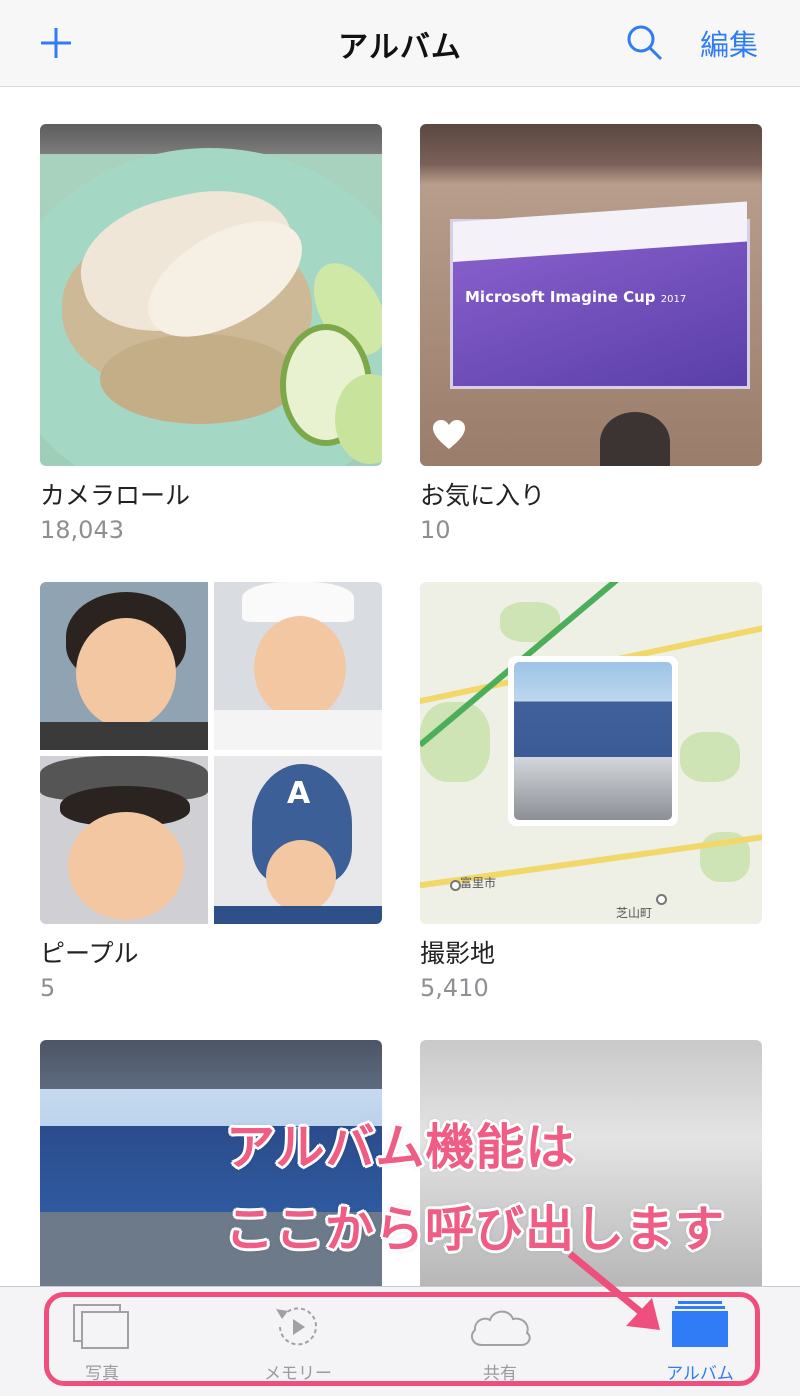 This screenshot has height=1396, width=800. I want to click on presentation-screen: Microsoft Imagine Cup 2017, so click(600, 295).